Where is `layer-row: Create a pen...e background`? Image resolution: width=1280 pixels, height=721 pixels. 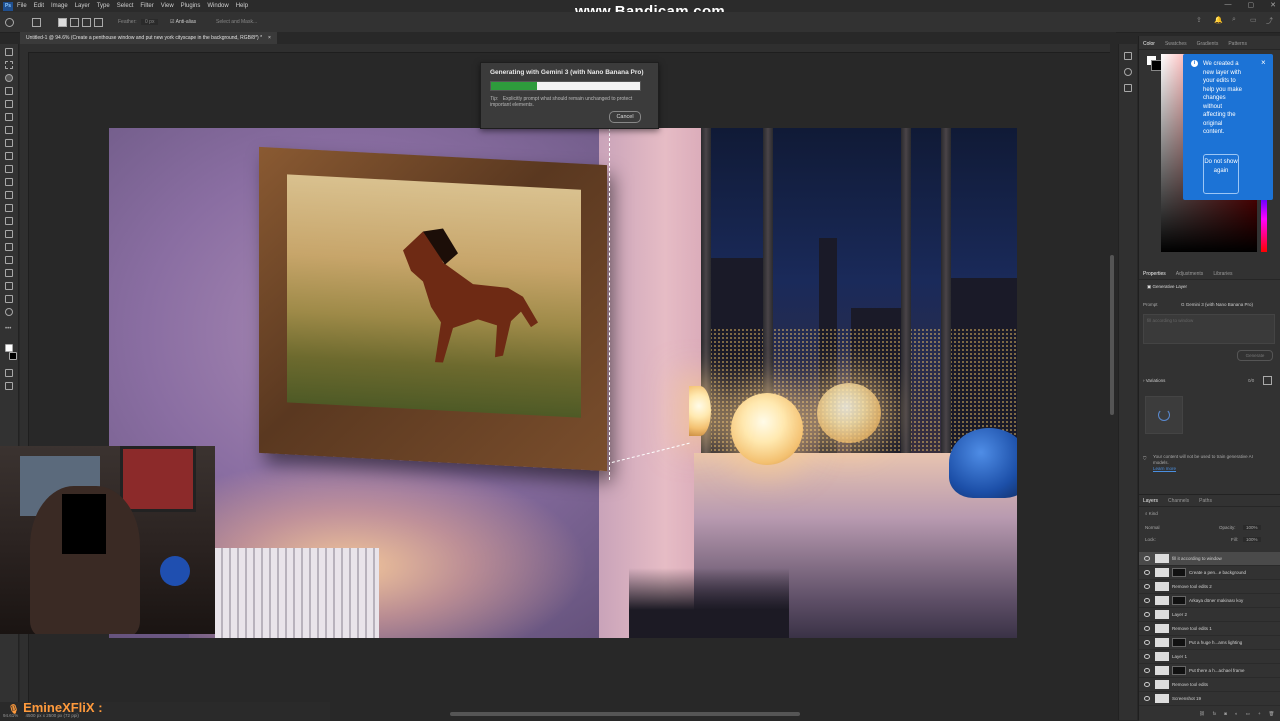
layer-row: Create a pen...e background is located at coordinates (1209, 573).